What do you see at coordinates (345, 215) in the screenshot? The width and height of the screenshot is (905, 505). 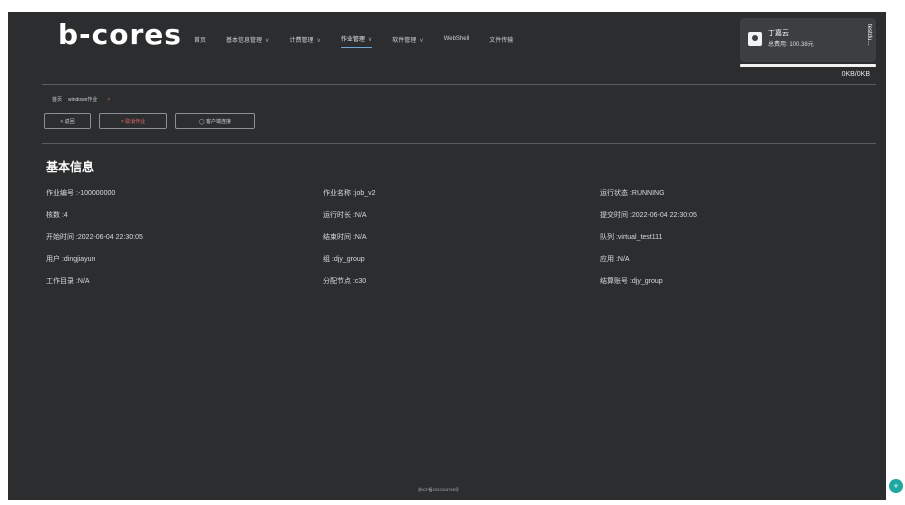 I see `info-run-duration: 运行时长 :N/A` at bounding box center [345, 215].